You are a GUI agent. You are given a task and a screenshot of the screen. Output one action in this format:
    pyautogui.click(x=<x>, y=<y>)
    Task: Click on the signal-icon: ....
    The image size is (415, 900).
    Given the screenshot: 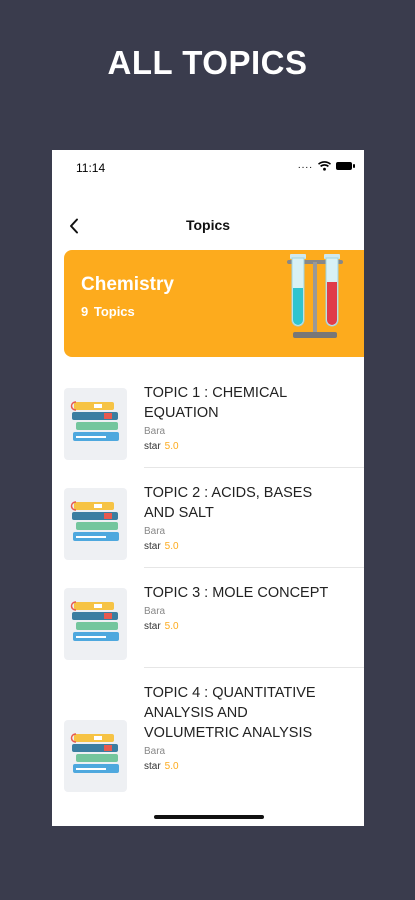 What is the action you would take?
    pyautogui.click(x=305, y=165)
    